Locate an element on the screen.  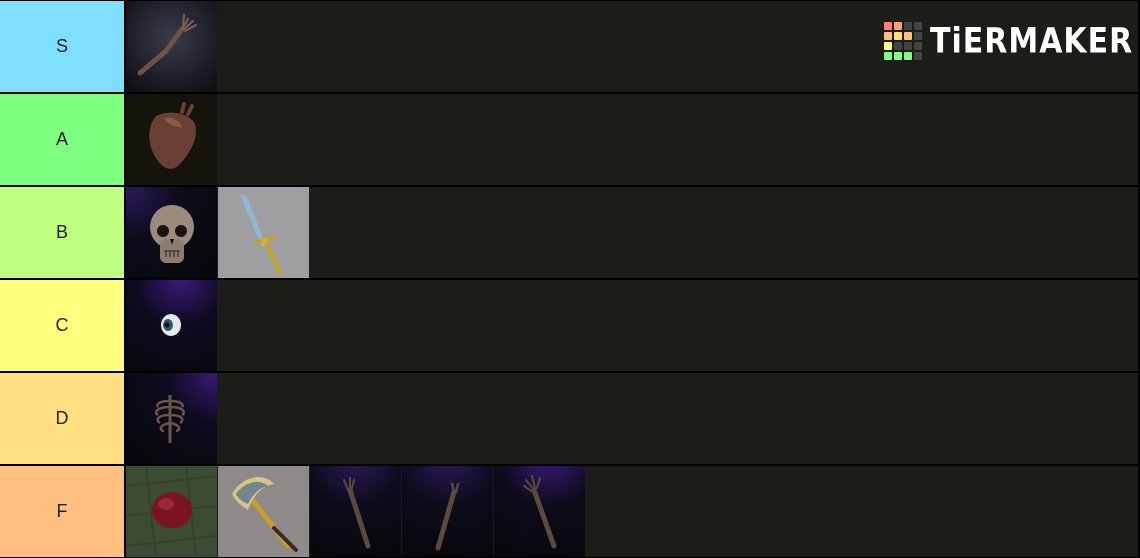
item-golden-axe is located at coordinates (263, 511).